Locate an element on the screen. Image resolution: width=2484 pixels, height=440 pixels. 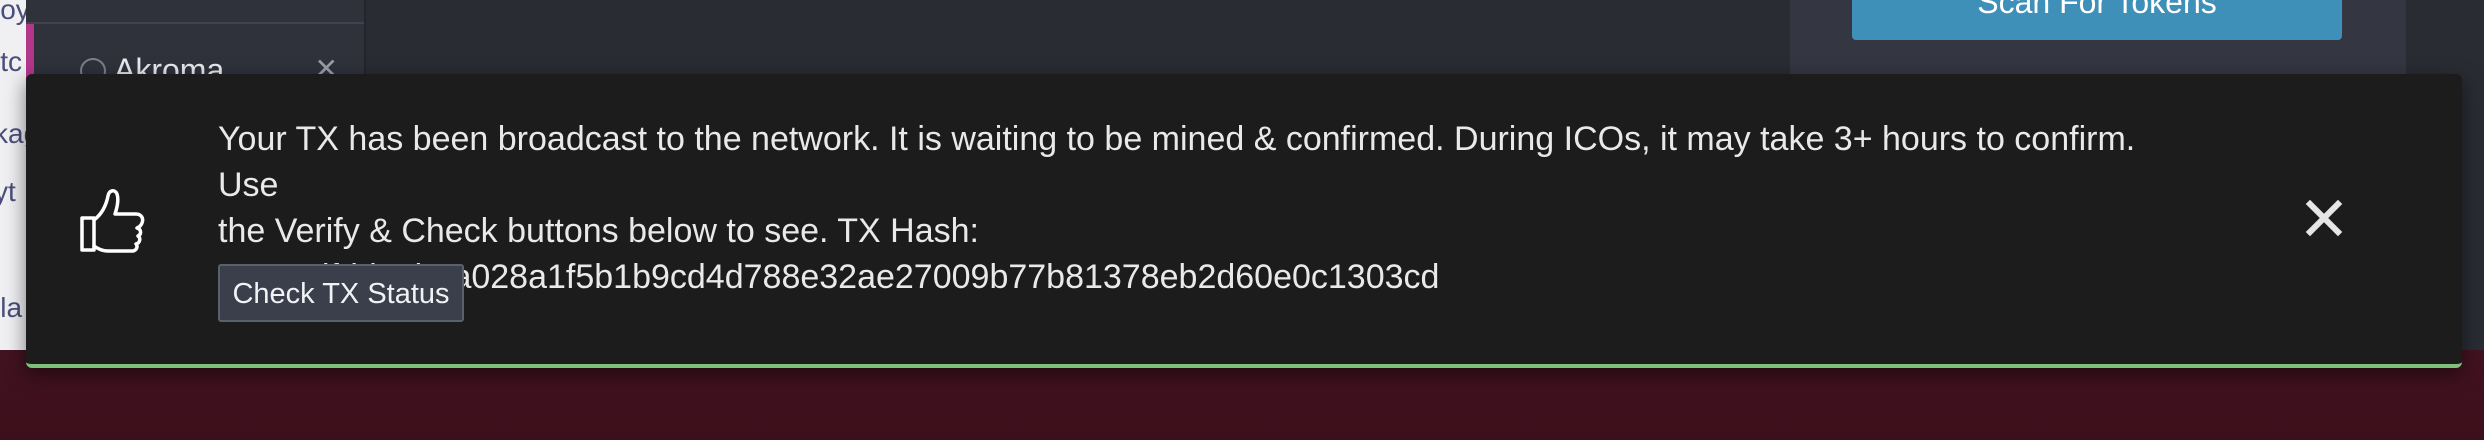
strip-text: lla is located at coordinates (11, 307).